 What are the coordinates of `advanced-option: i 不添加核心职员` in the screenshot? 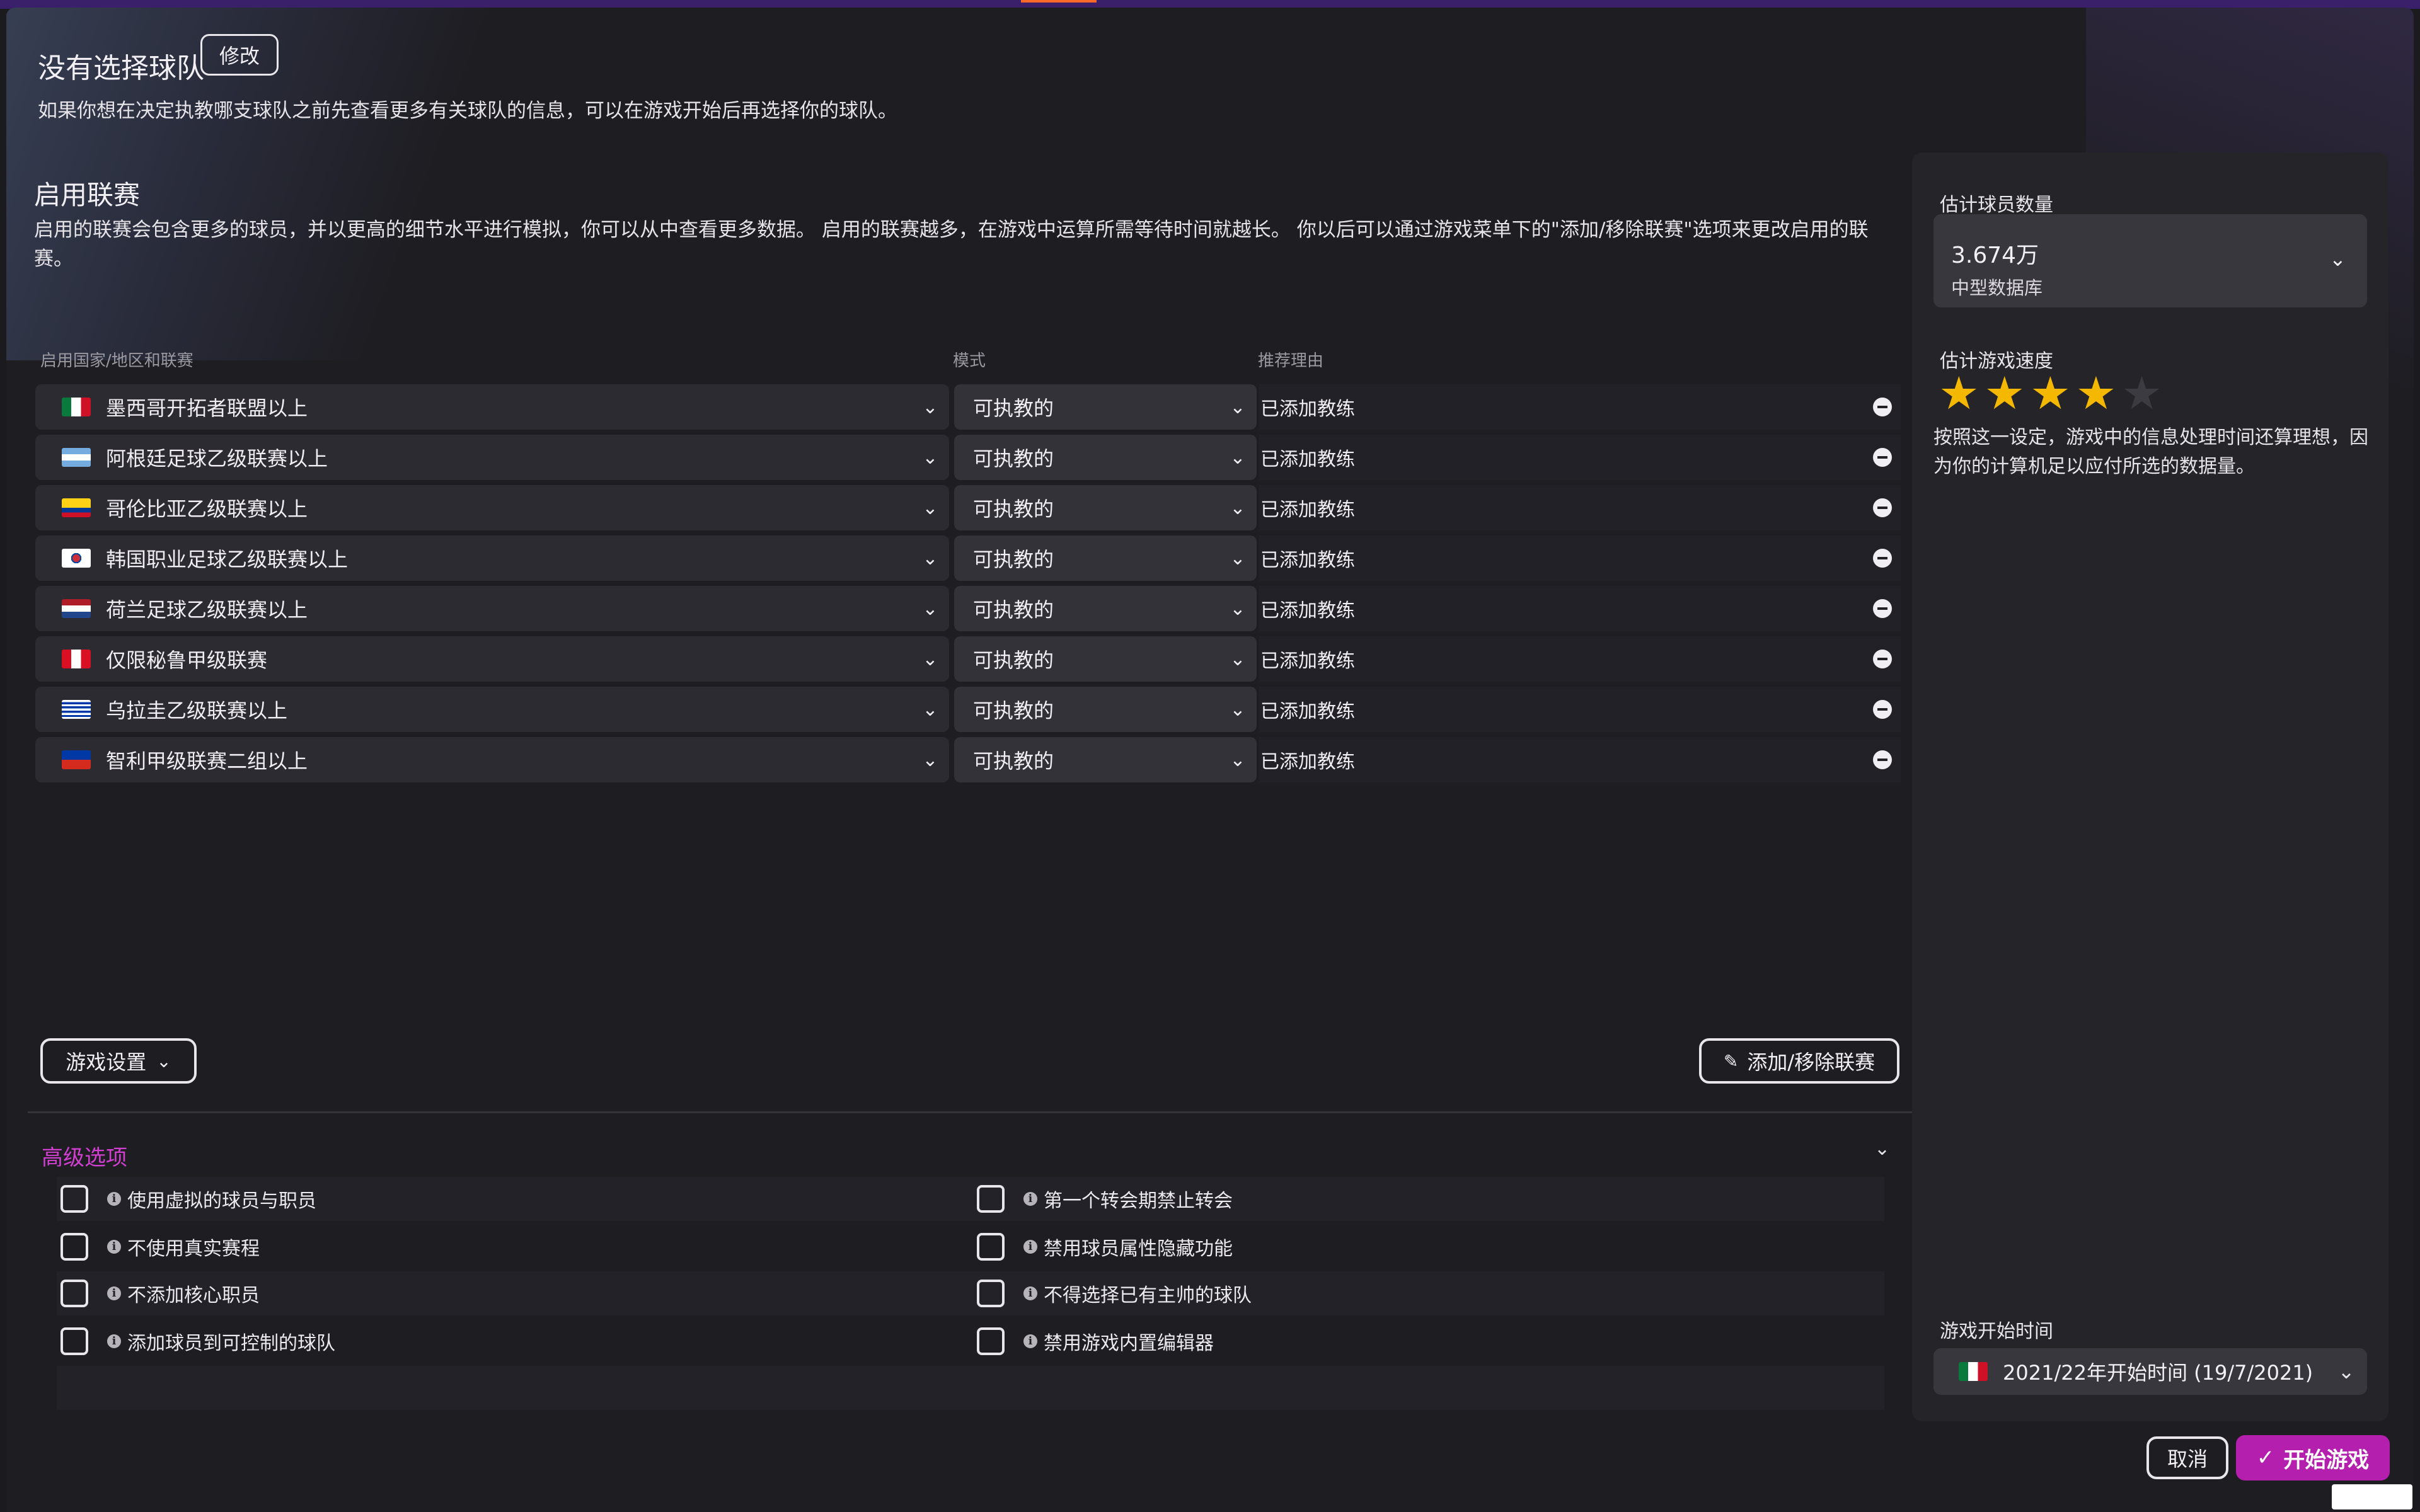 It's located at (160, 1293).